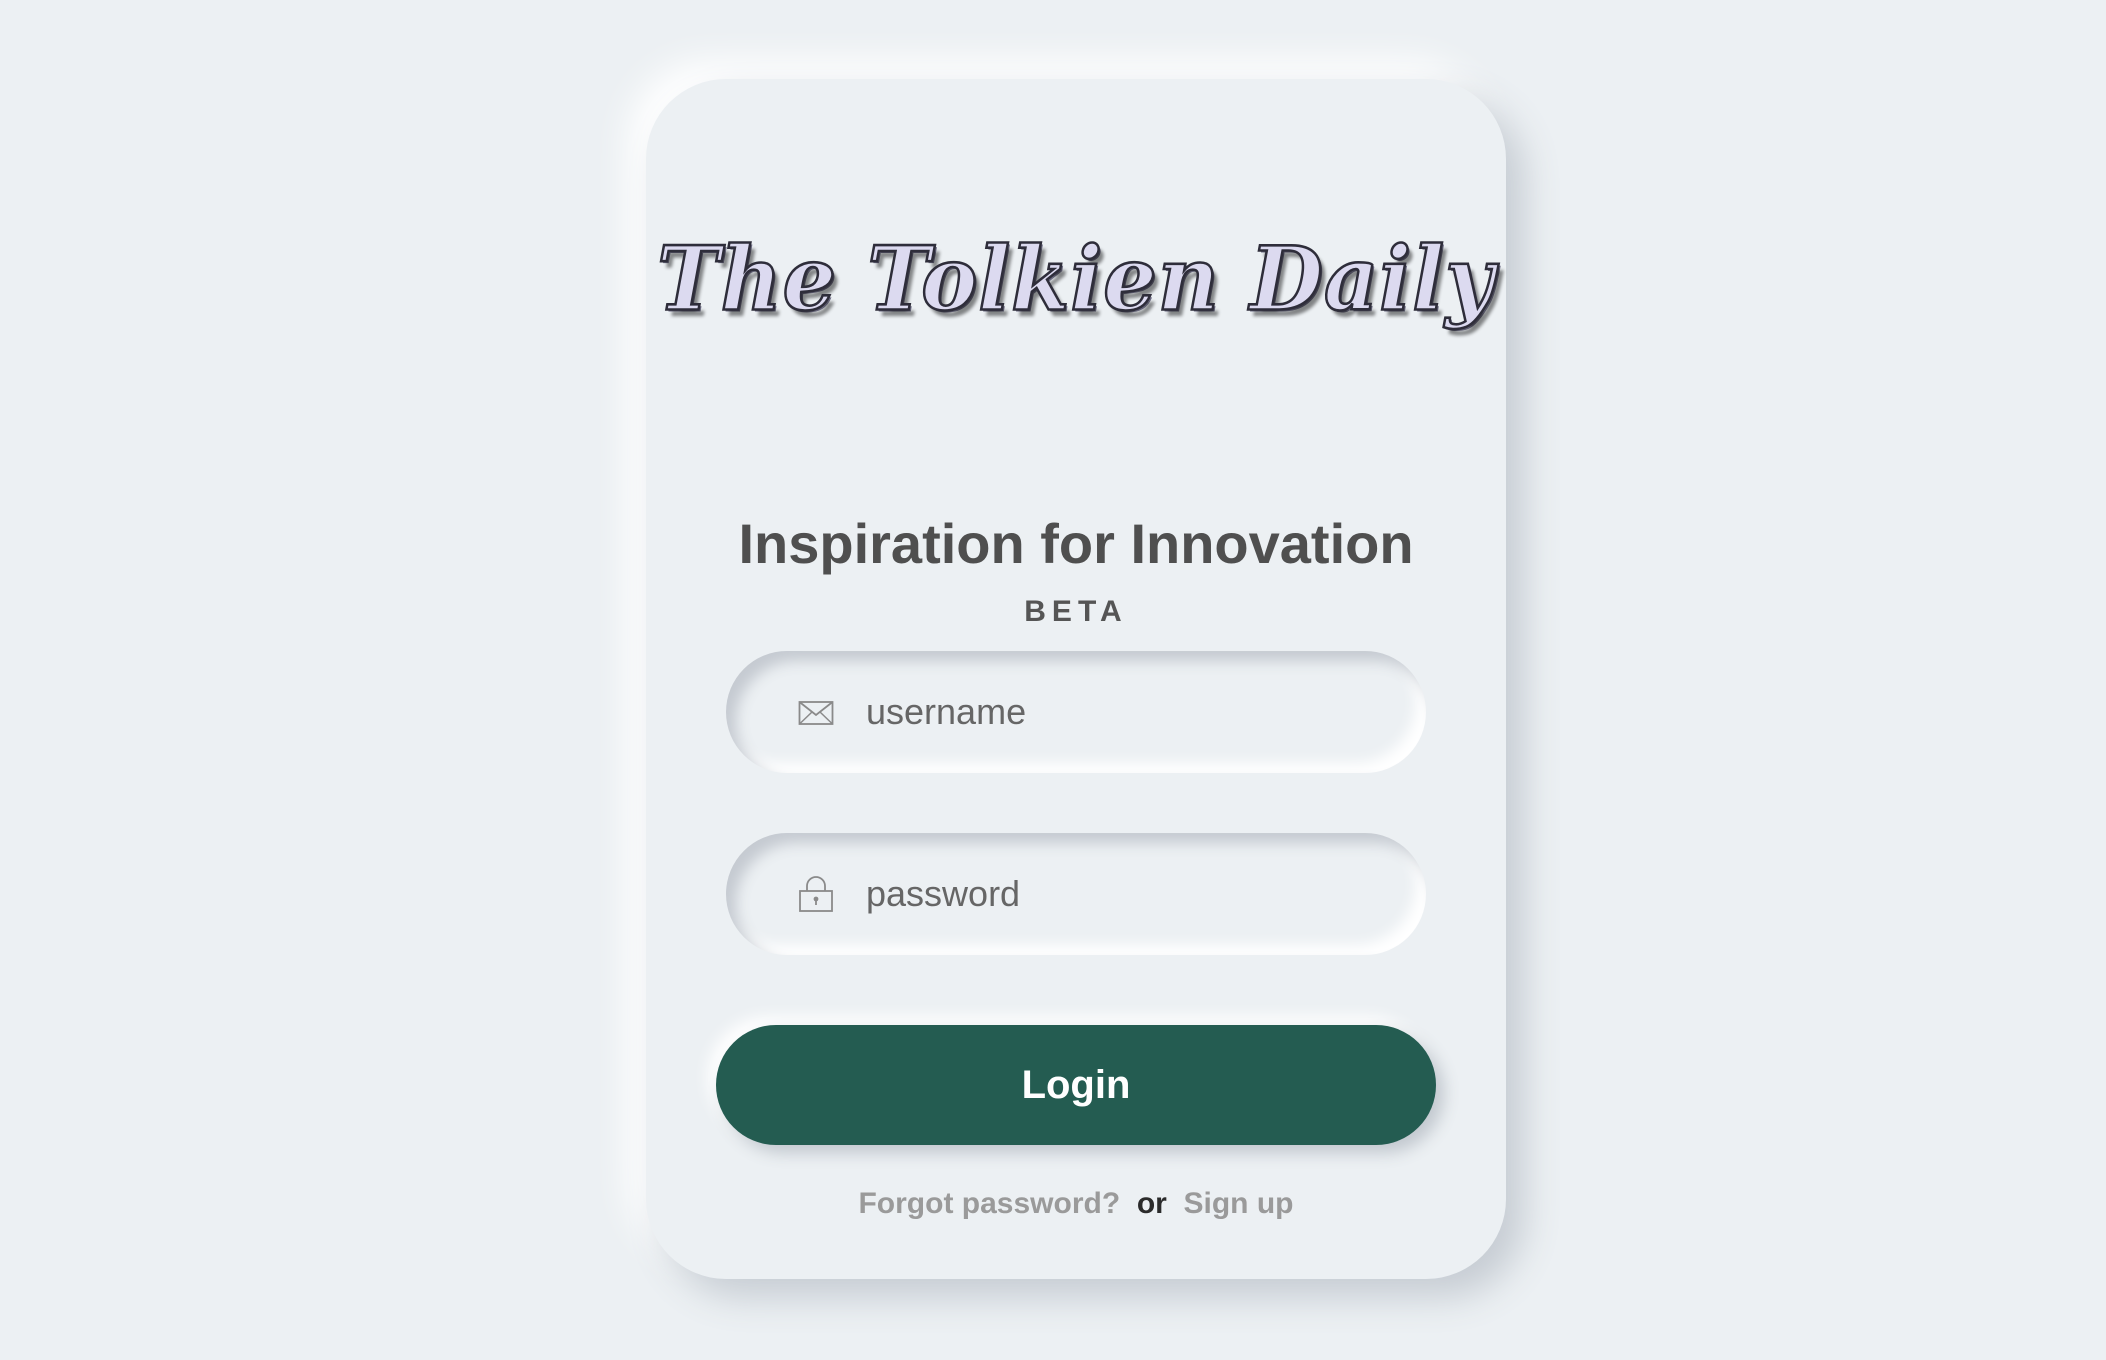 The height and width of the screenshot is (1360, 2106). I want to click on page-title: Inspiration for Innovation, so click(1076, 543).